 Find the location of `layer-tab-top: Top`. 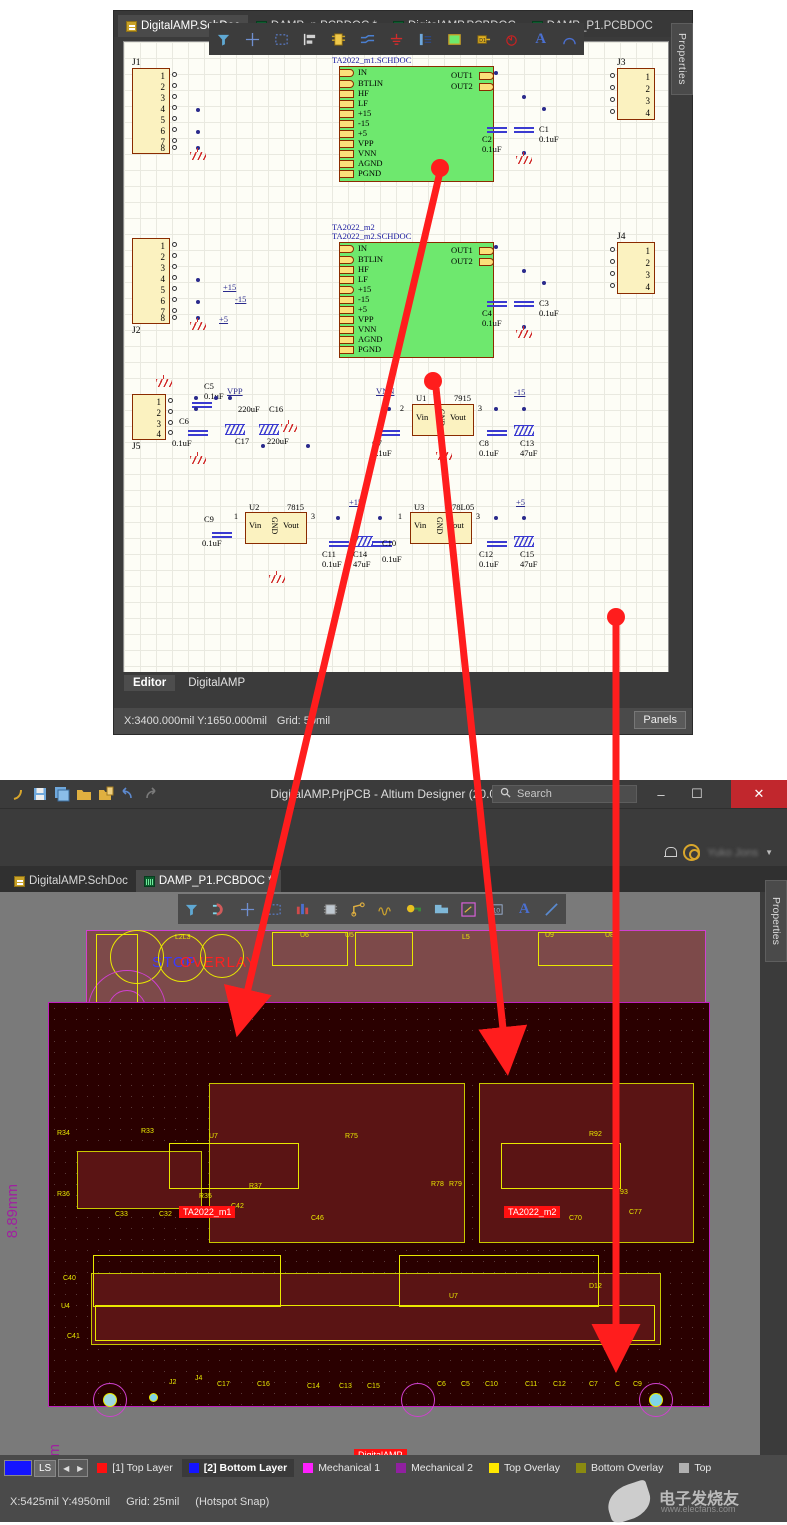

layer-tab-top: Top is located at coordinates (695, 1468).